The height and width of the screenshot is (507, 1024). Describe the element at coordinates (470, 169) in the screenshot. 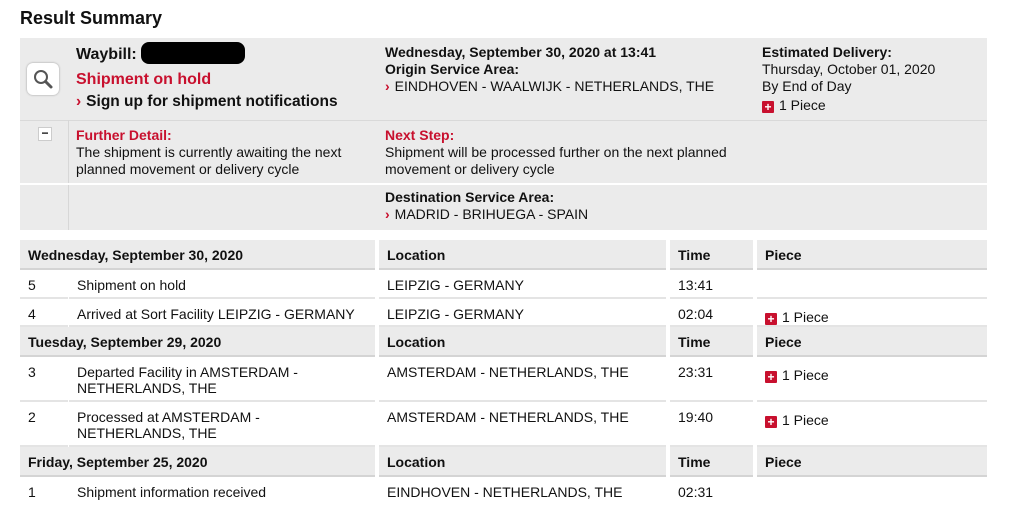

I see `next-step-text-2: movement or delivery cycle` at that location.